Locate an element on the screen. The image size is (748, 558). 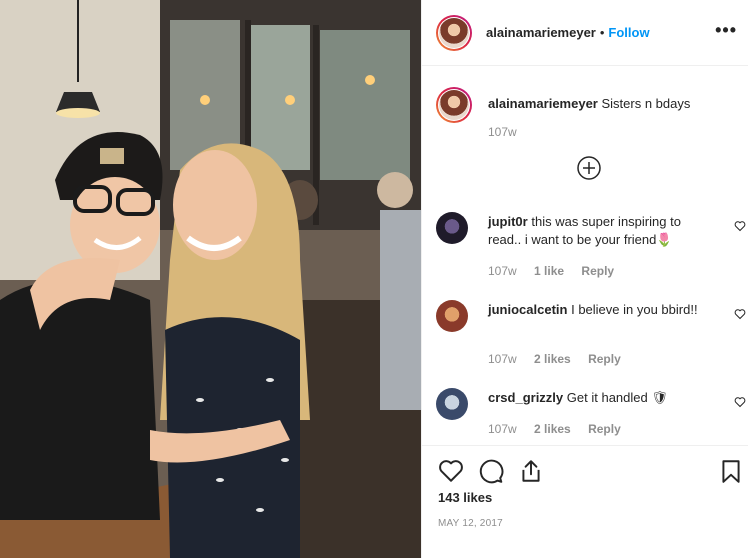
likes-count: 143 likes is located at coordinates (465, 497).